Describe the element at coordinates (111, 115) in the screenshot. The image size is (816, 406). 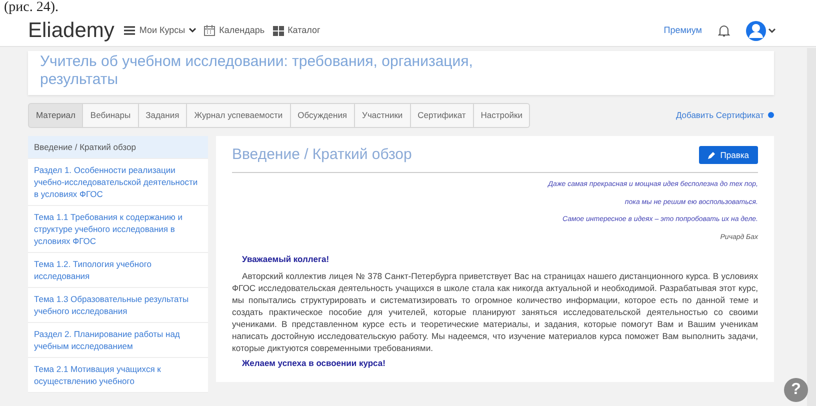
I see `tab: Вебинары` at that location.